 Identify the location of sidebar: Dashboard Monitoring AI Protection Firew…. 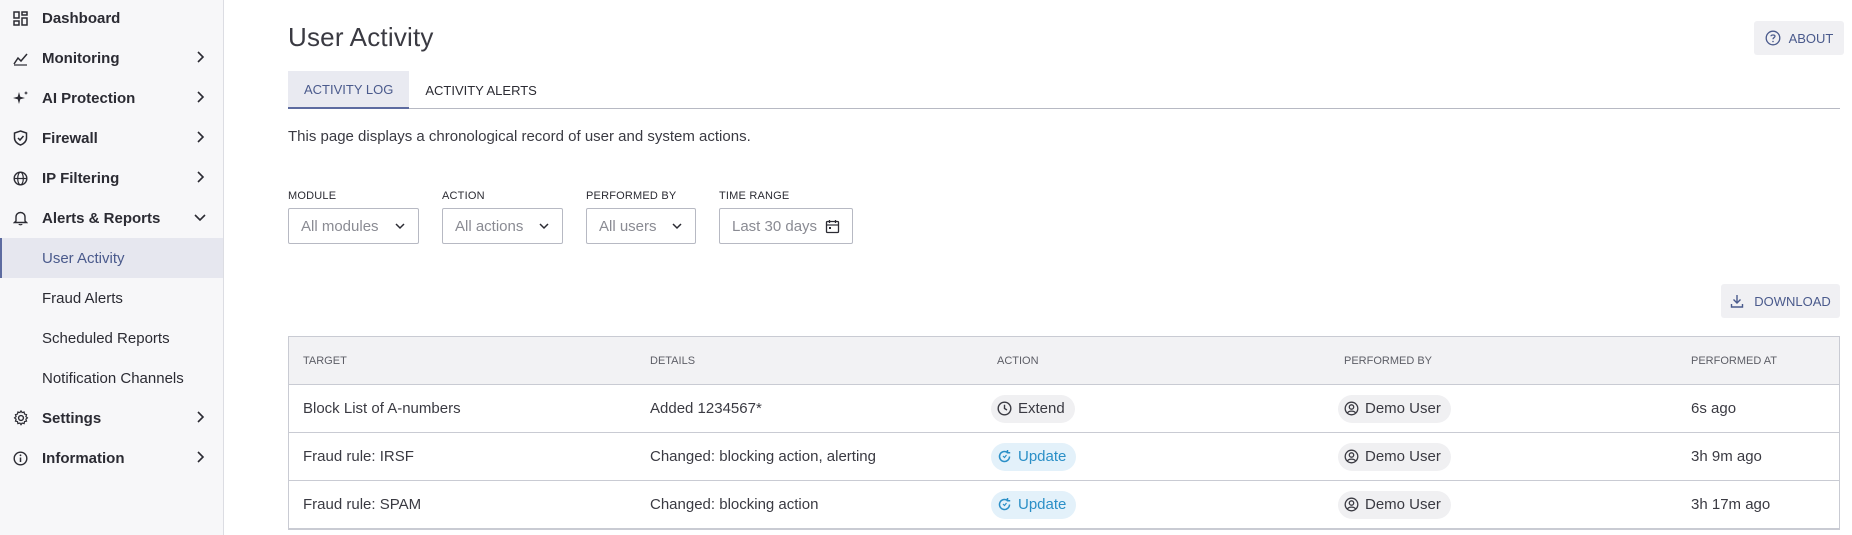
(112, 267).